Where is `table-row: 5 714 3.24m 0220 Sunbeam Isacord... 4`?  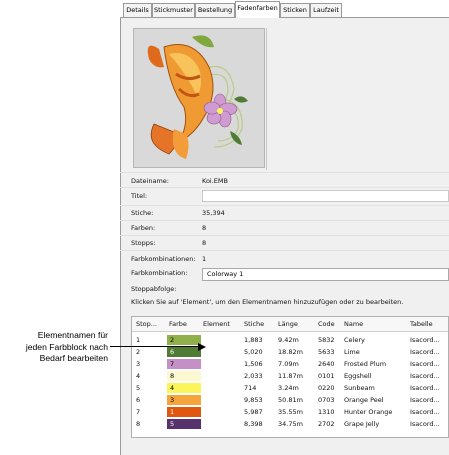
table-row: 5 714 3.24m 0220 Sunbeam Isacord... 4 is located at coordinates (290, 388).